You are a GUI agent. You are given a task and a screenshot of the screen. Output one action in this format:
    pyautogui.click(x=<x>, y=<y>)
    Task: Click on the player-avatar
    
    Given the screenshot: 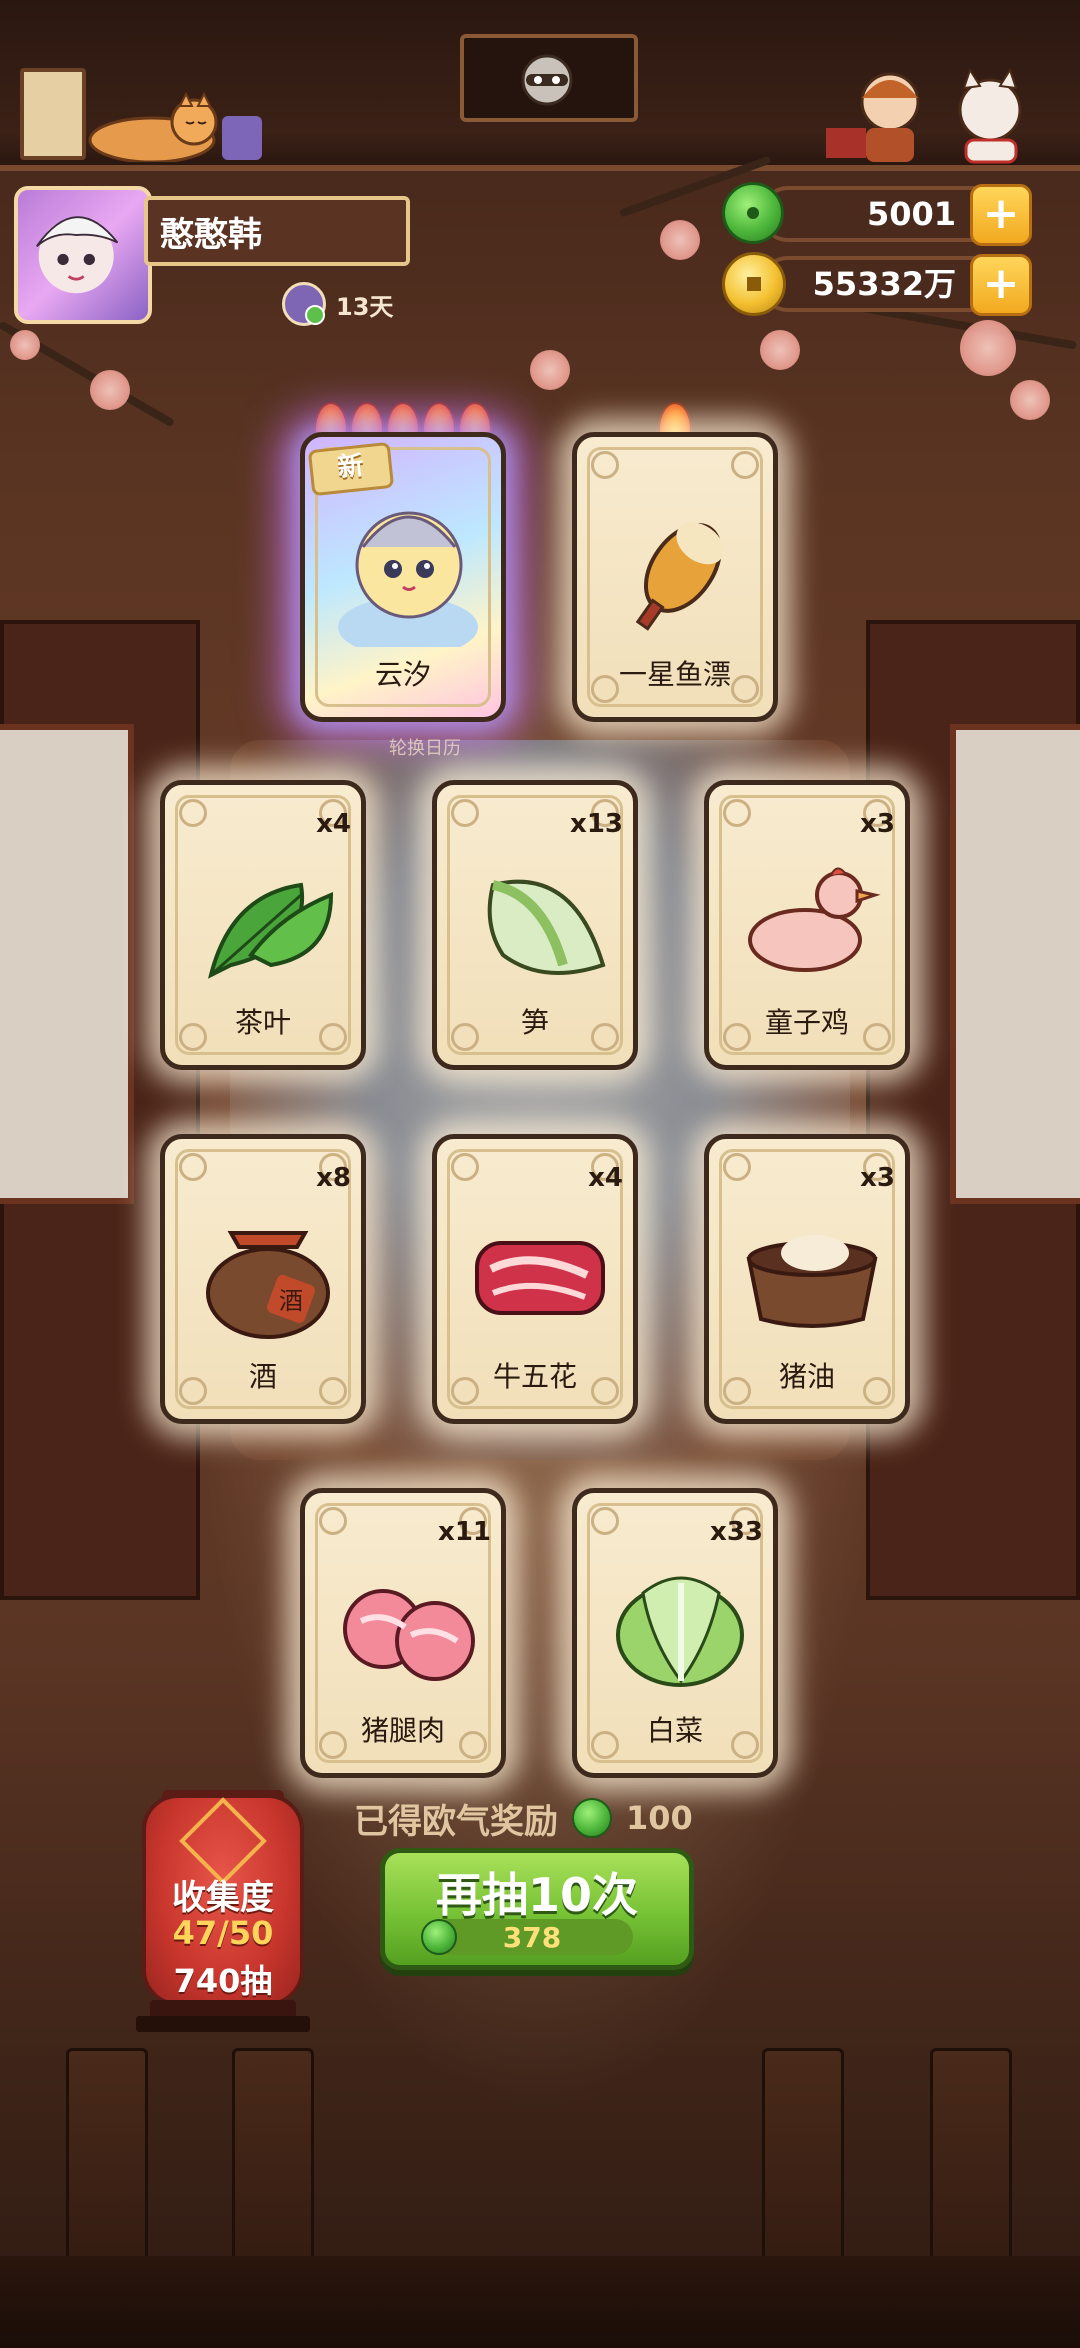 What is the action you would take?
    pyautogui.click(x=83, y=255)
    